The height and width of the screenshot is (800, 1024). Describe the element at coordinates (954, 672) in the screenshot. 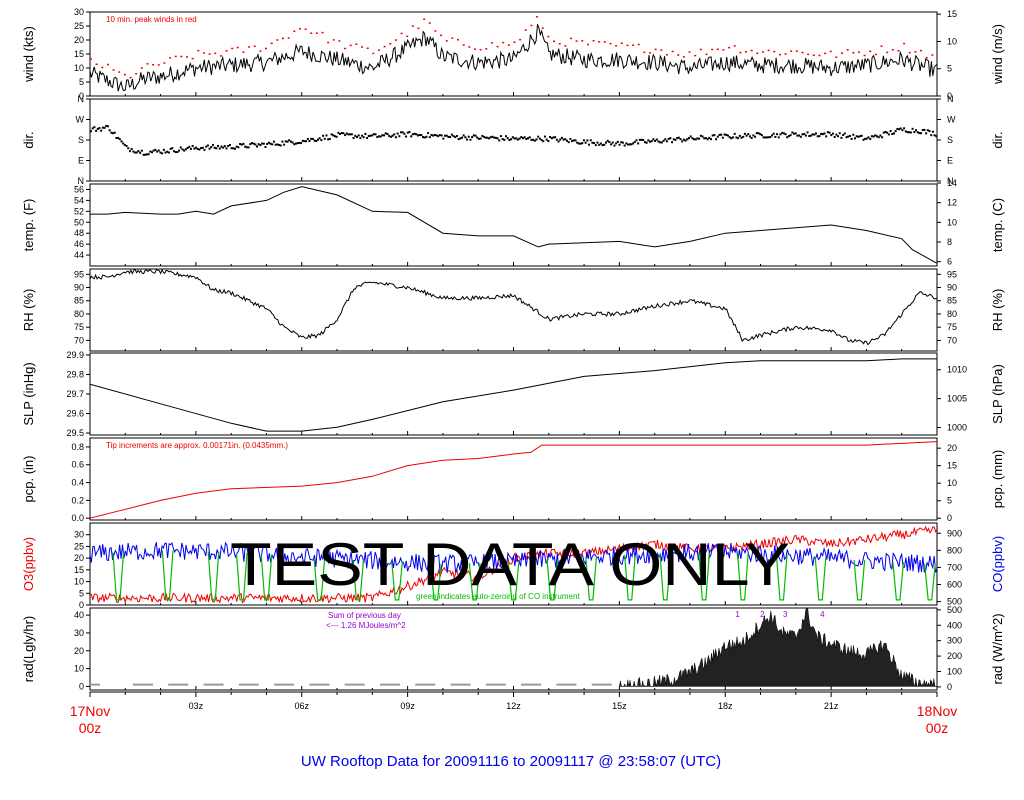

I see `right-tick-label: 100` at that location.